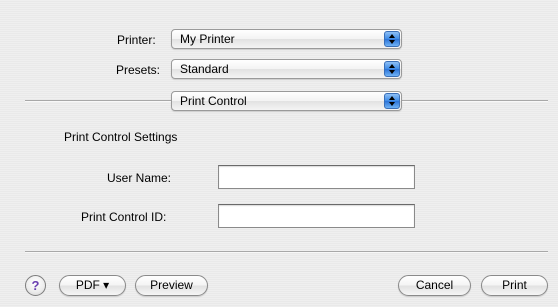  What do you see at coordinates (286, 252) in the screenshot?
I see `bottom-separator` at bounding box center [286, 252].